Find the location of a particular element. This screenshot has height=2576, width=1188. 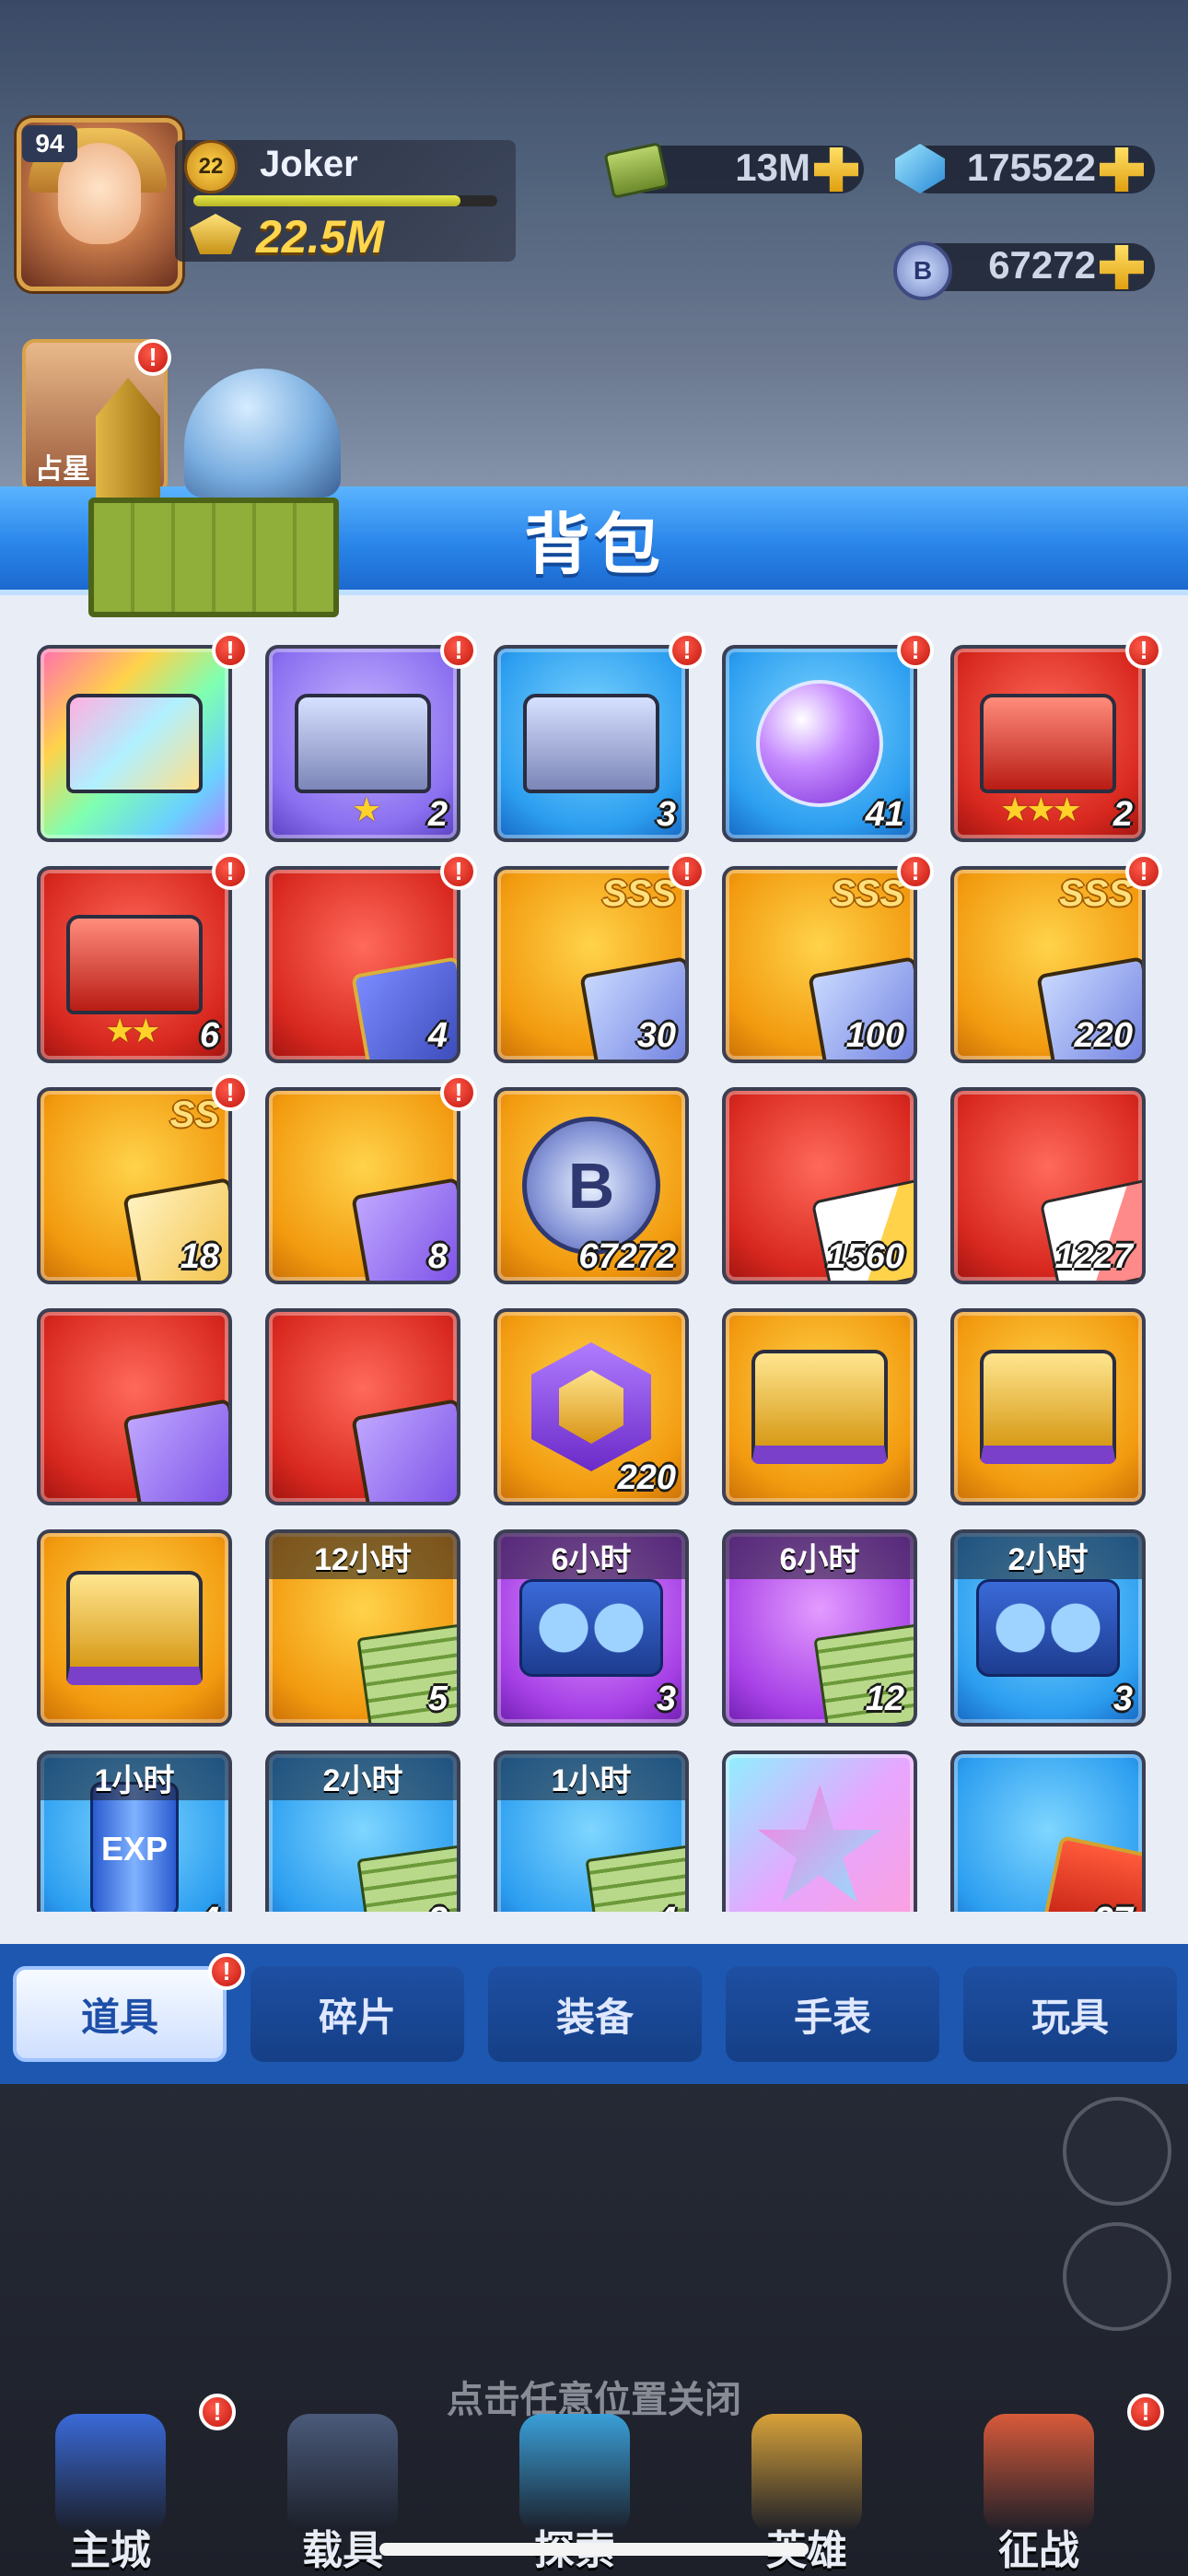

item-slot: ★ 2 is located at coordinates (362, 743).